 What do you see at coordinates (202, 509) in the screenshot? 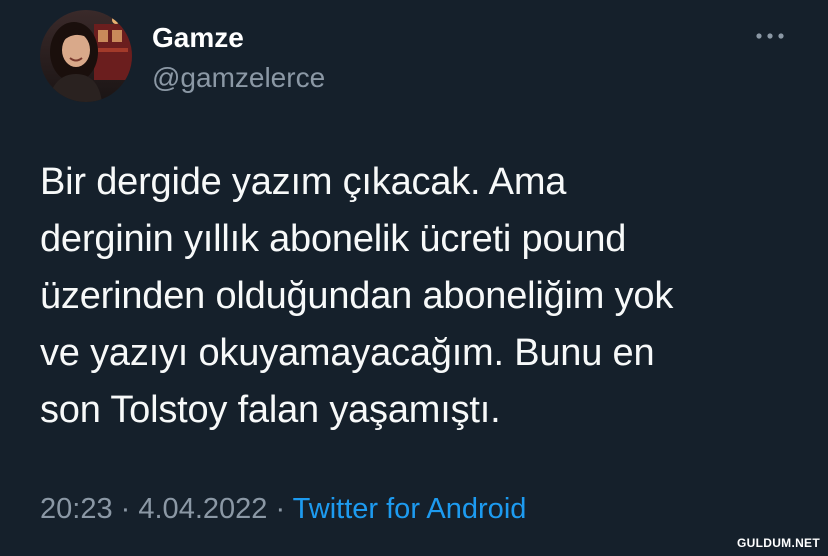
I see `tweet-date: 4.04.2022` at bounding box center [202, 509].